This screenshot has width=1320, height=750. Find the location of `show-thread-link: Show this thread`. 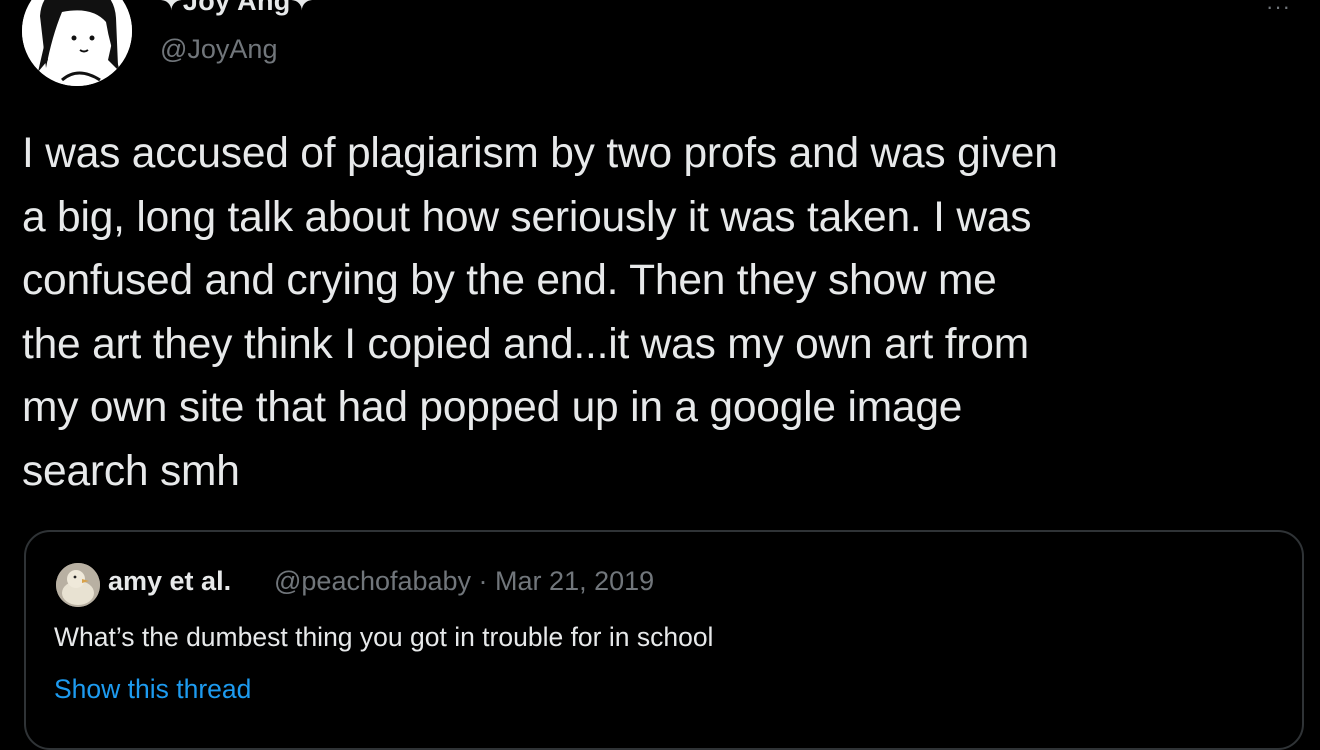

show-thread-link: Show this thread is located at coordinates (152, 689).